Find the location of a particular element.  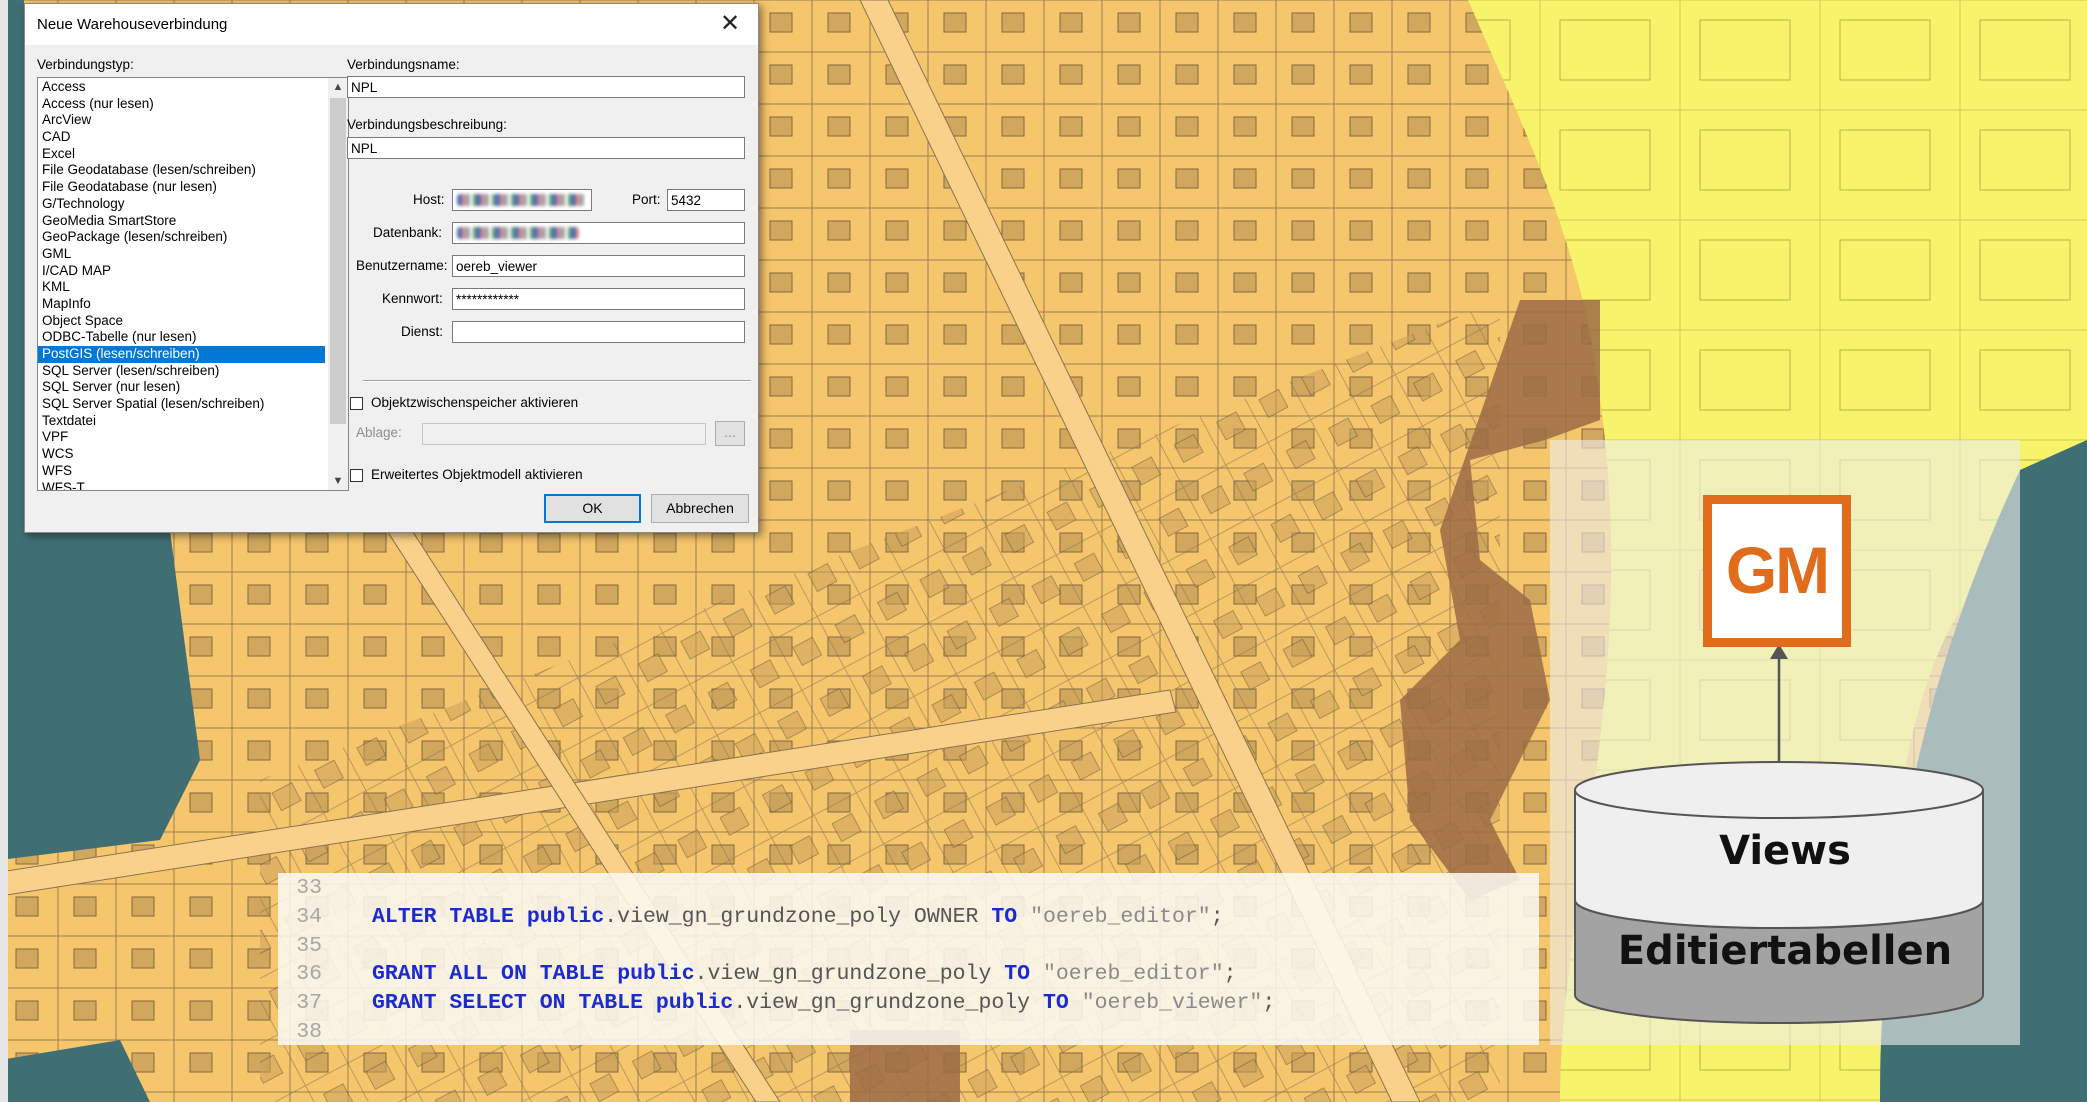

line-number: 34 is located at coordinates (309, 916).